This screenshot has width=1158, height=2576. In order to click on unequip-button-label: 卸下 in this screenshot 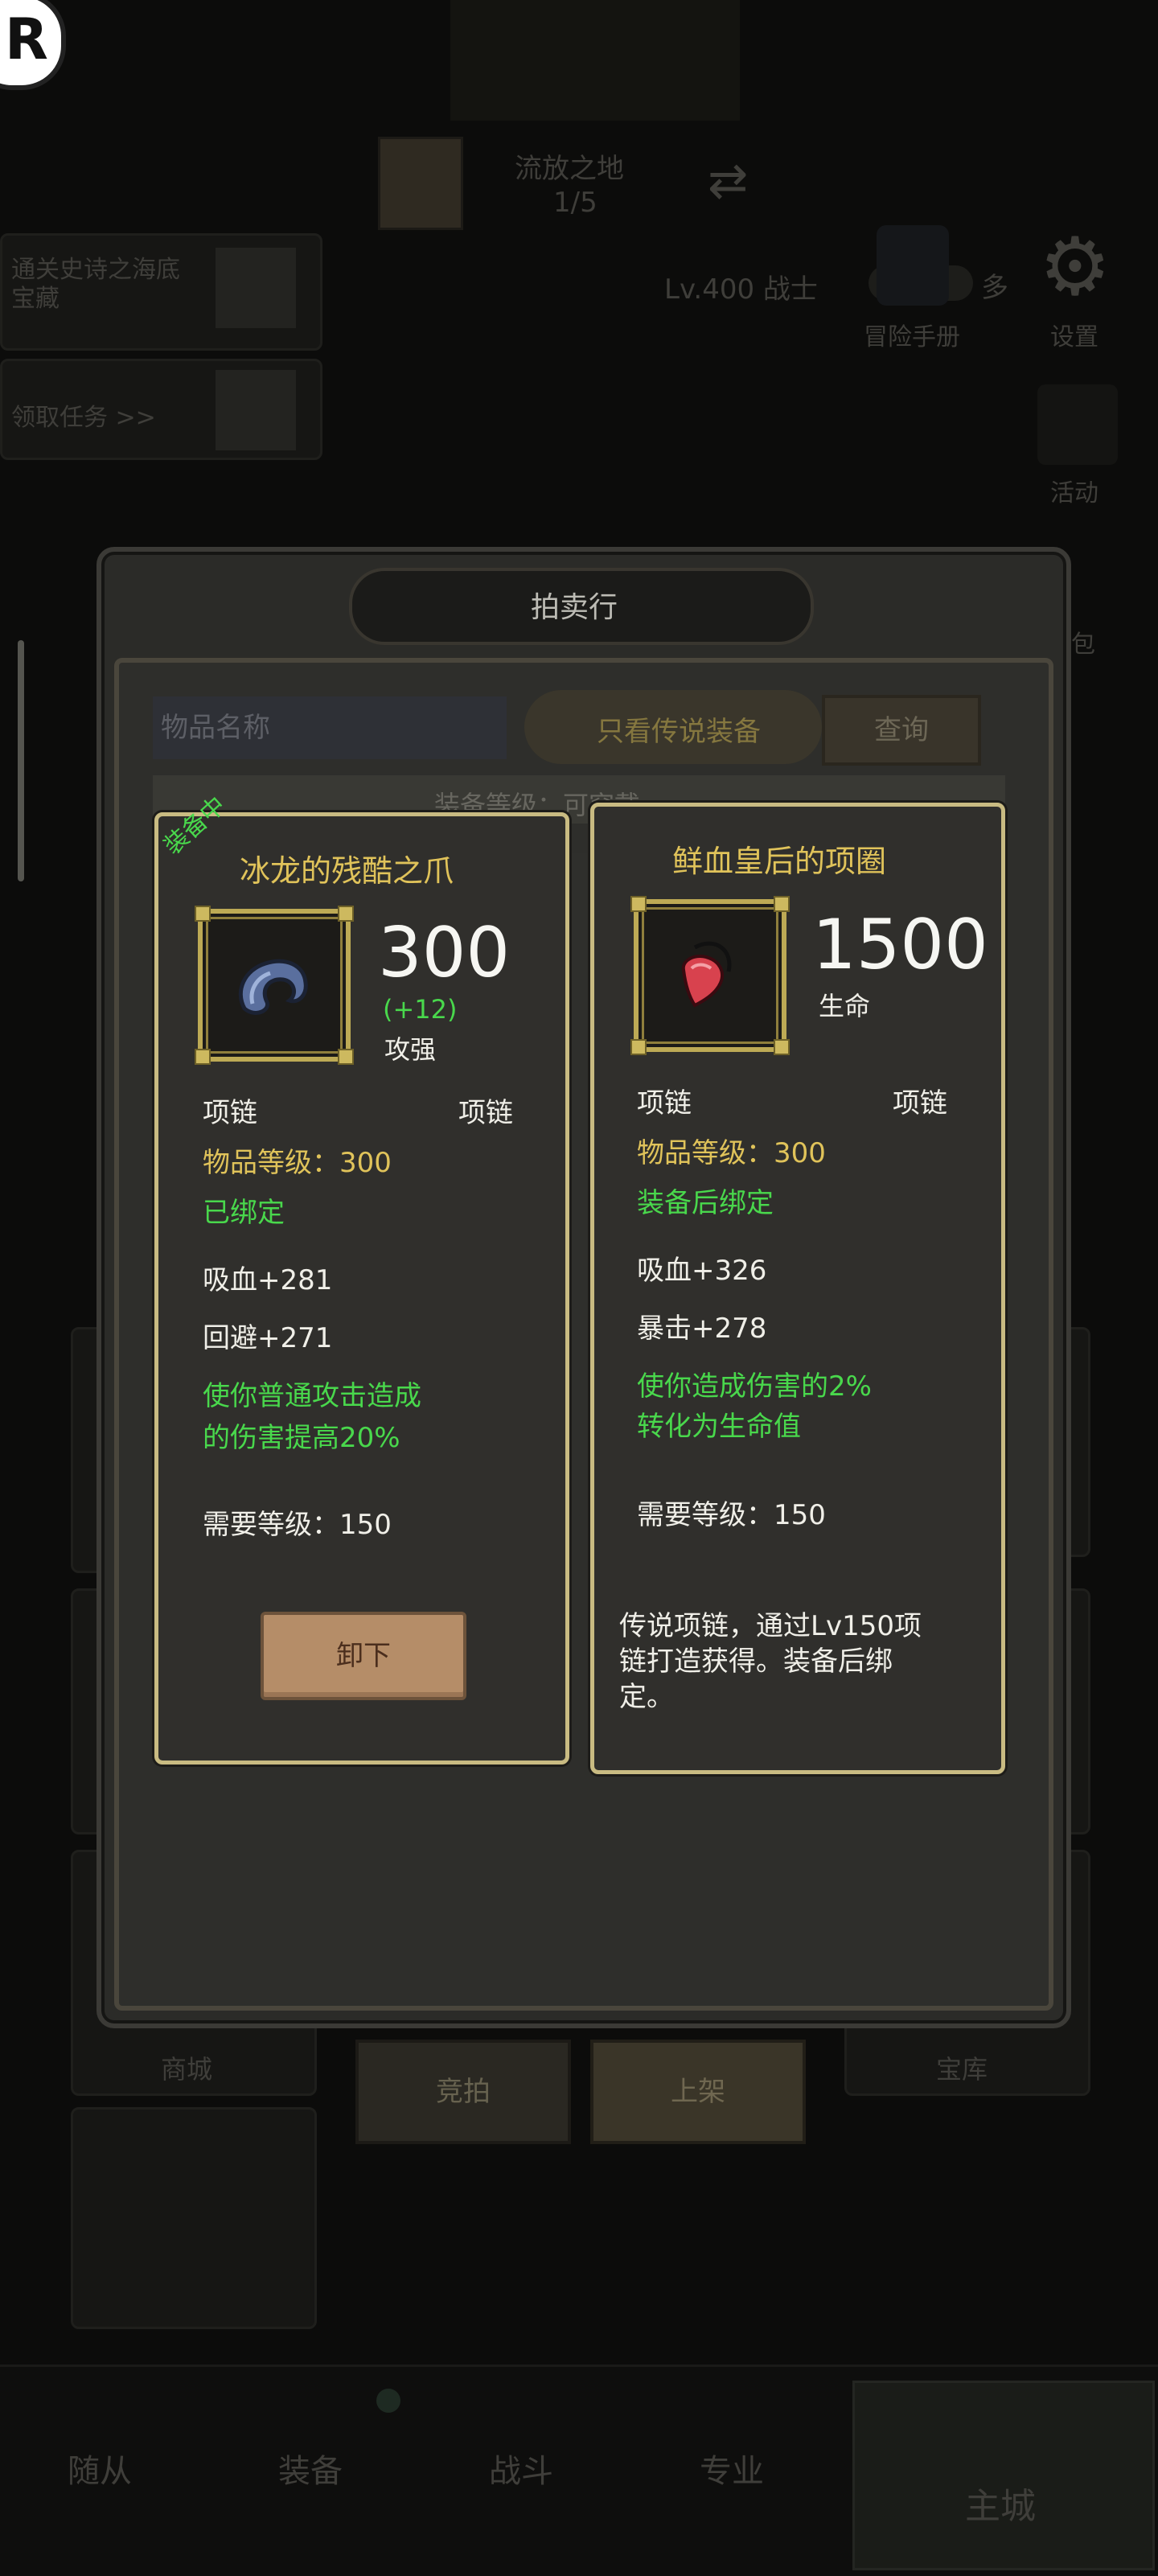, I will do `click(363, 1656)`.